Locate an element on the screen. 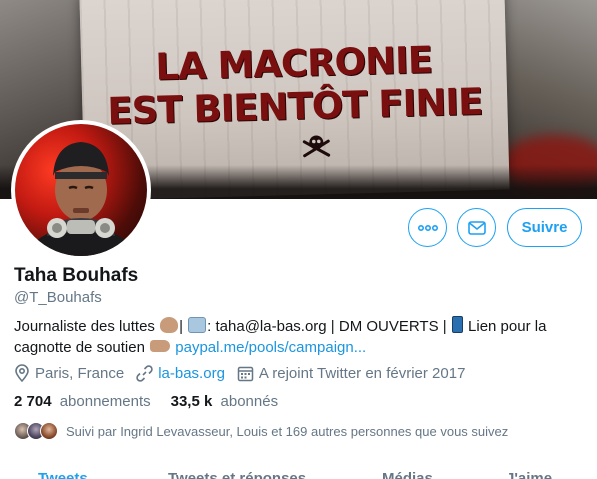 Image resolution: width=597 pixels, height=479 pixels. link-icon is located at coordinates (144, 373).